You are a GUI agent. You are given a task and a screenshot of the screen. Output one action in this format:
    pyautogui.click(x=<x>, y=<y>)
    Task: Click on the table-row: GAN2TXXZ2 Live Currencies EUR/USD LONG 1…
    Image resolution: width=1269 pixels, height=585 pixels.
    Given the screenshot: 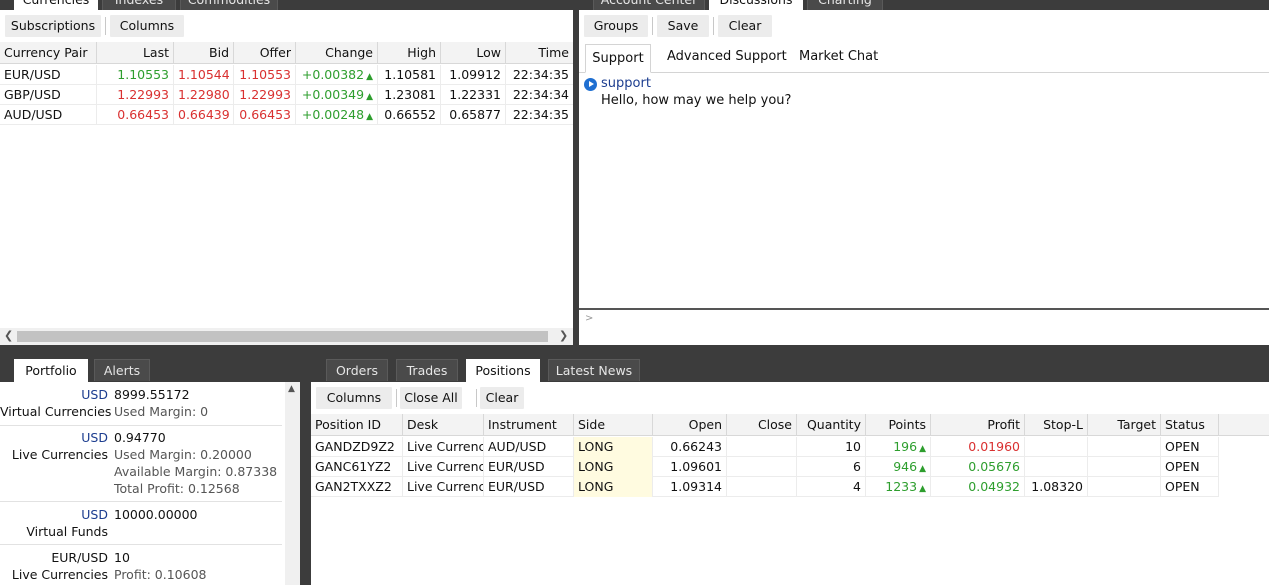 What is the action you would take?
    pyautogui.click(x=765, y=487)
    